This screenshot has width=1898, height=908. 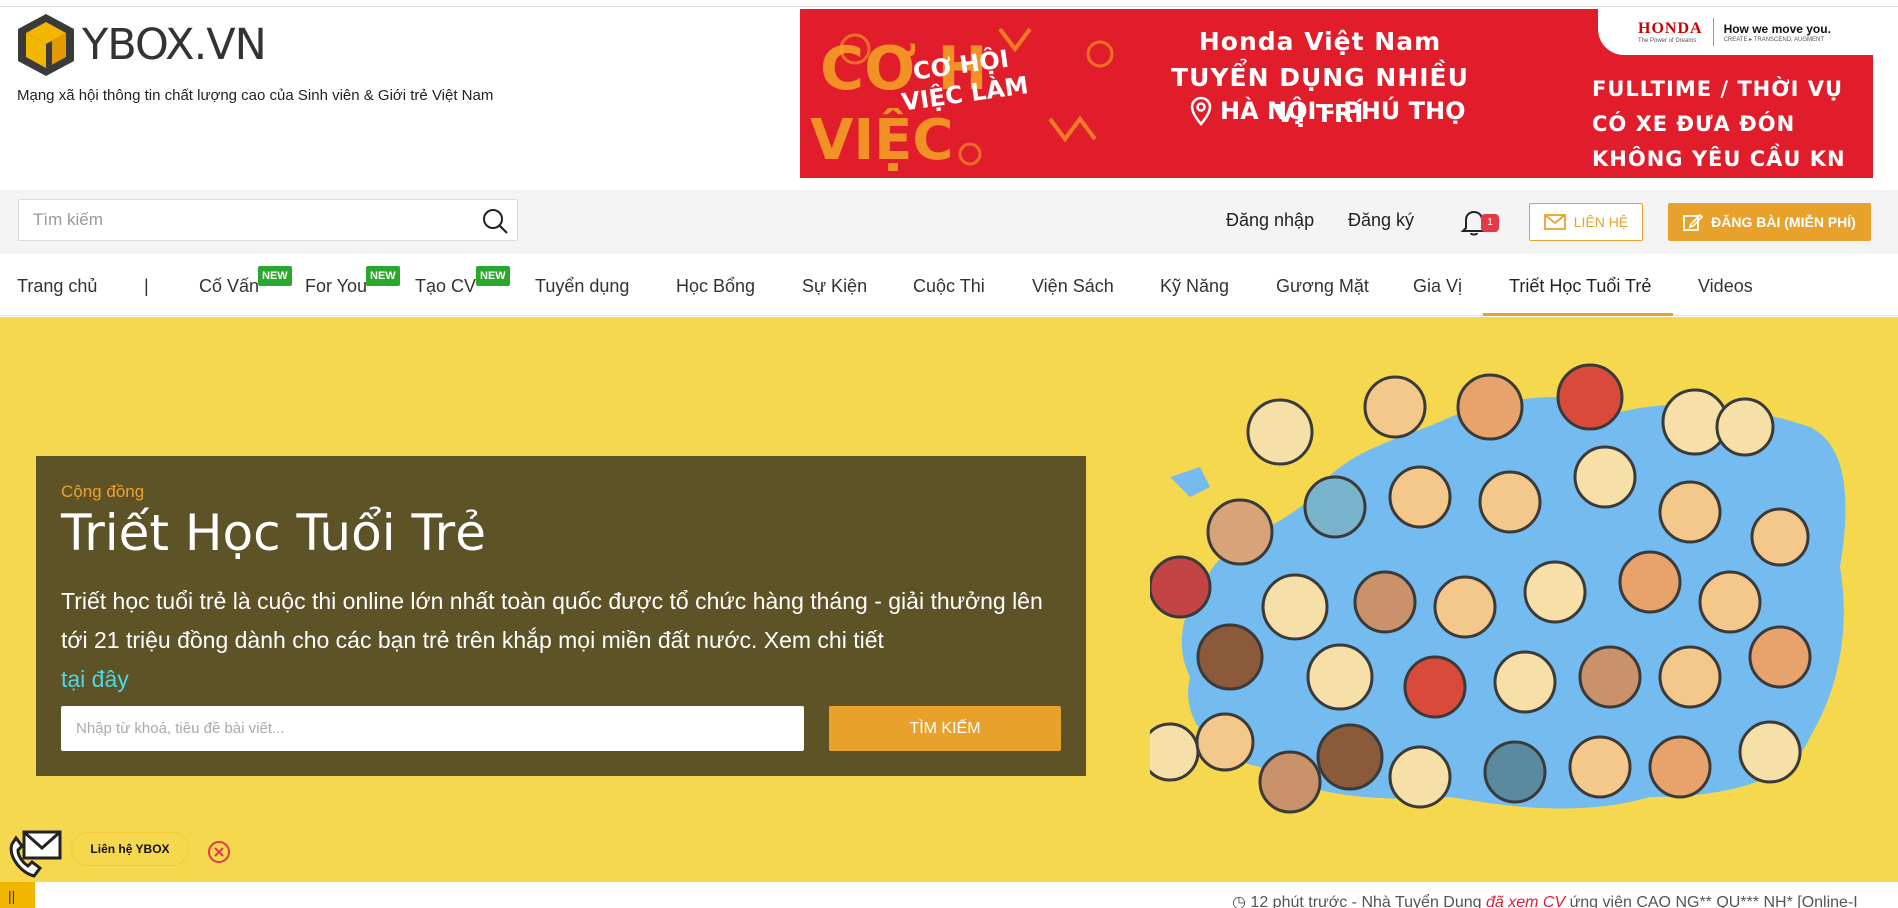 I want to click on mail-icon, so click(x=1554, y=222).